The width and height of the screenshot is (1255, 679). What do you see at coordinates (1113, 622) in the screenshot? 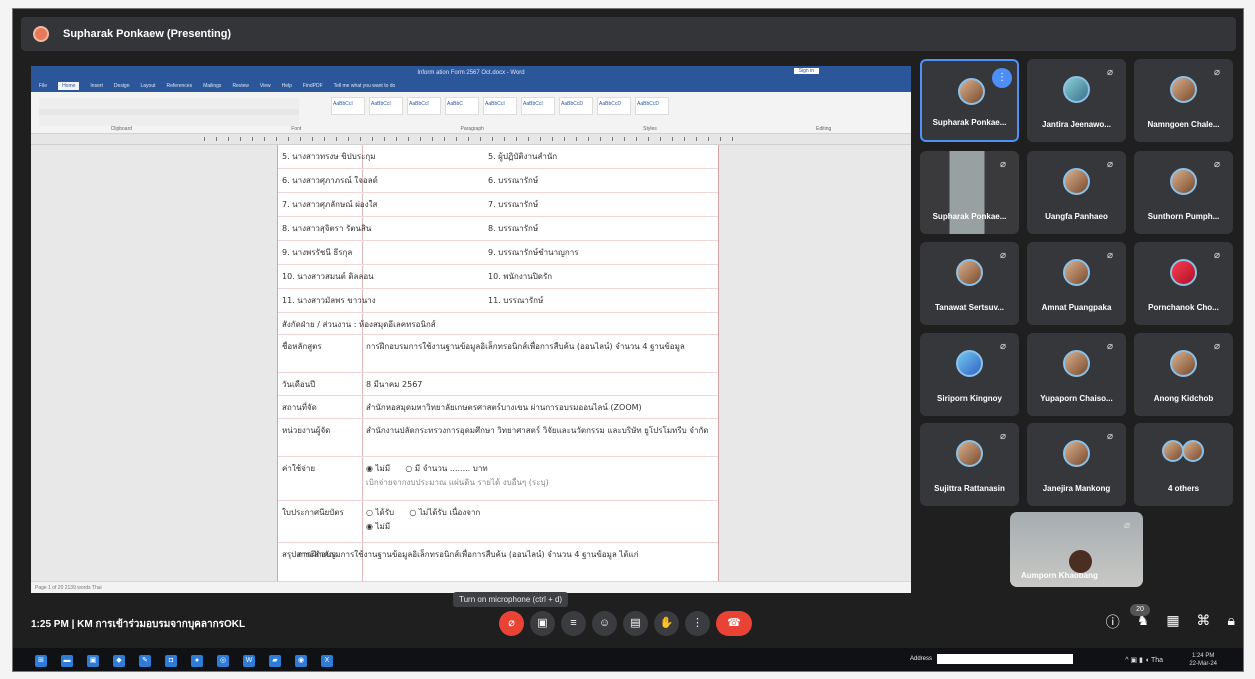
I see `info-icon: ⓘ` at bounding box center [1113, 622].